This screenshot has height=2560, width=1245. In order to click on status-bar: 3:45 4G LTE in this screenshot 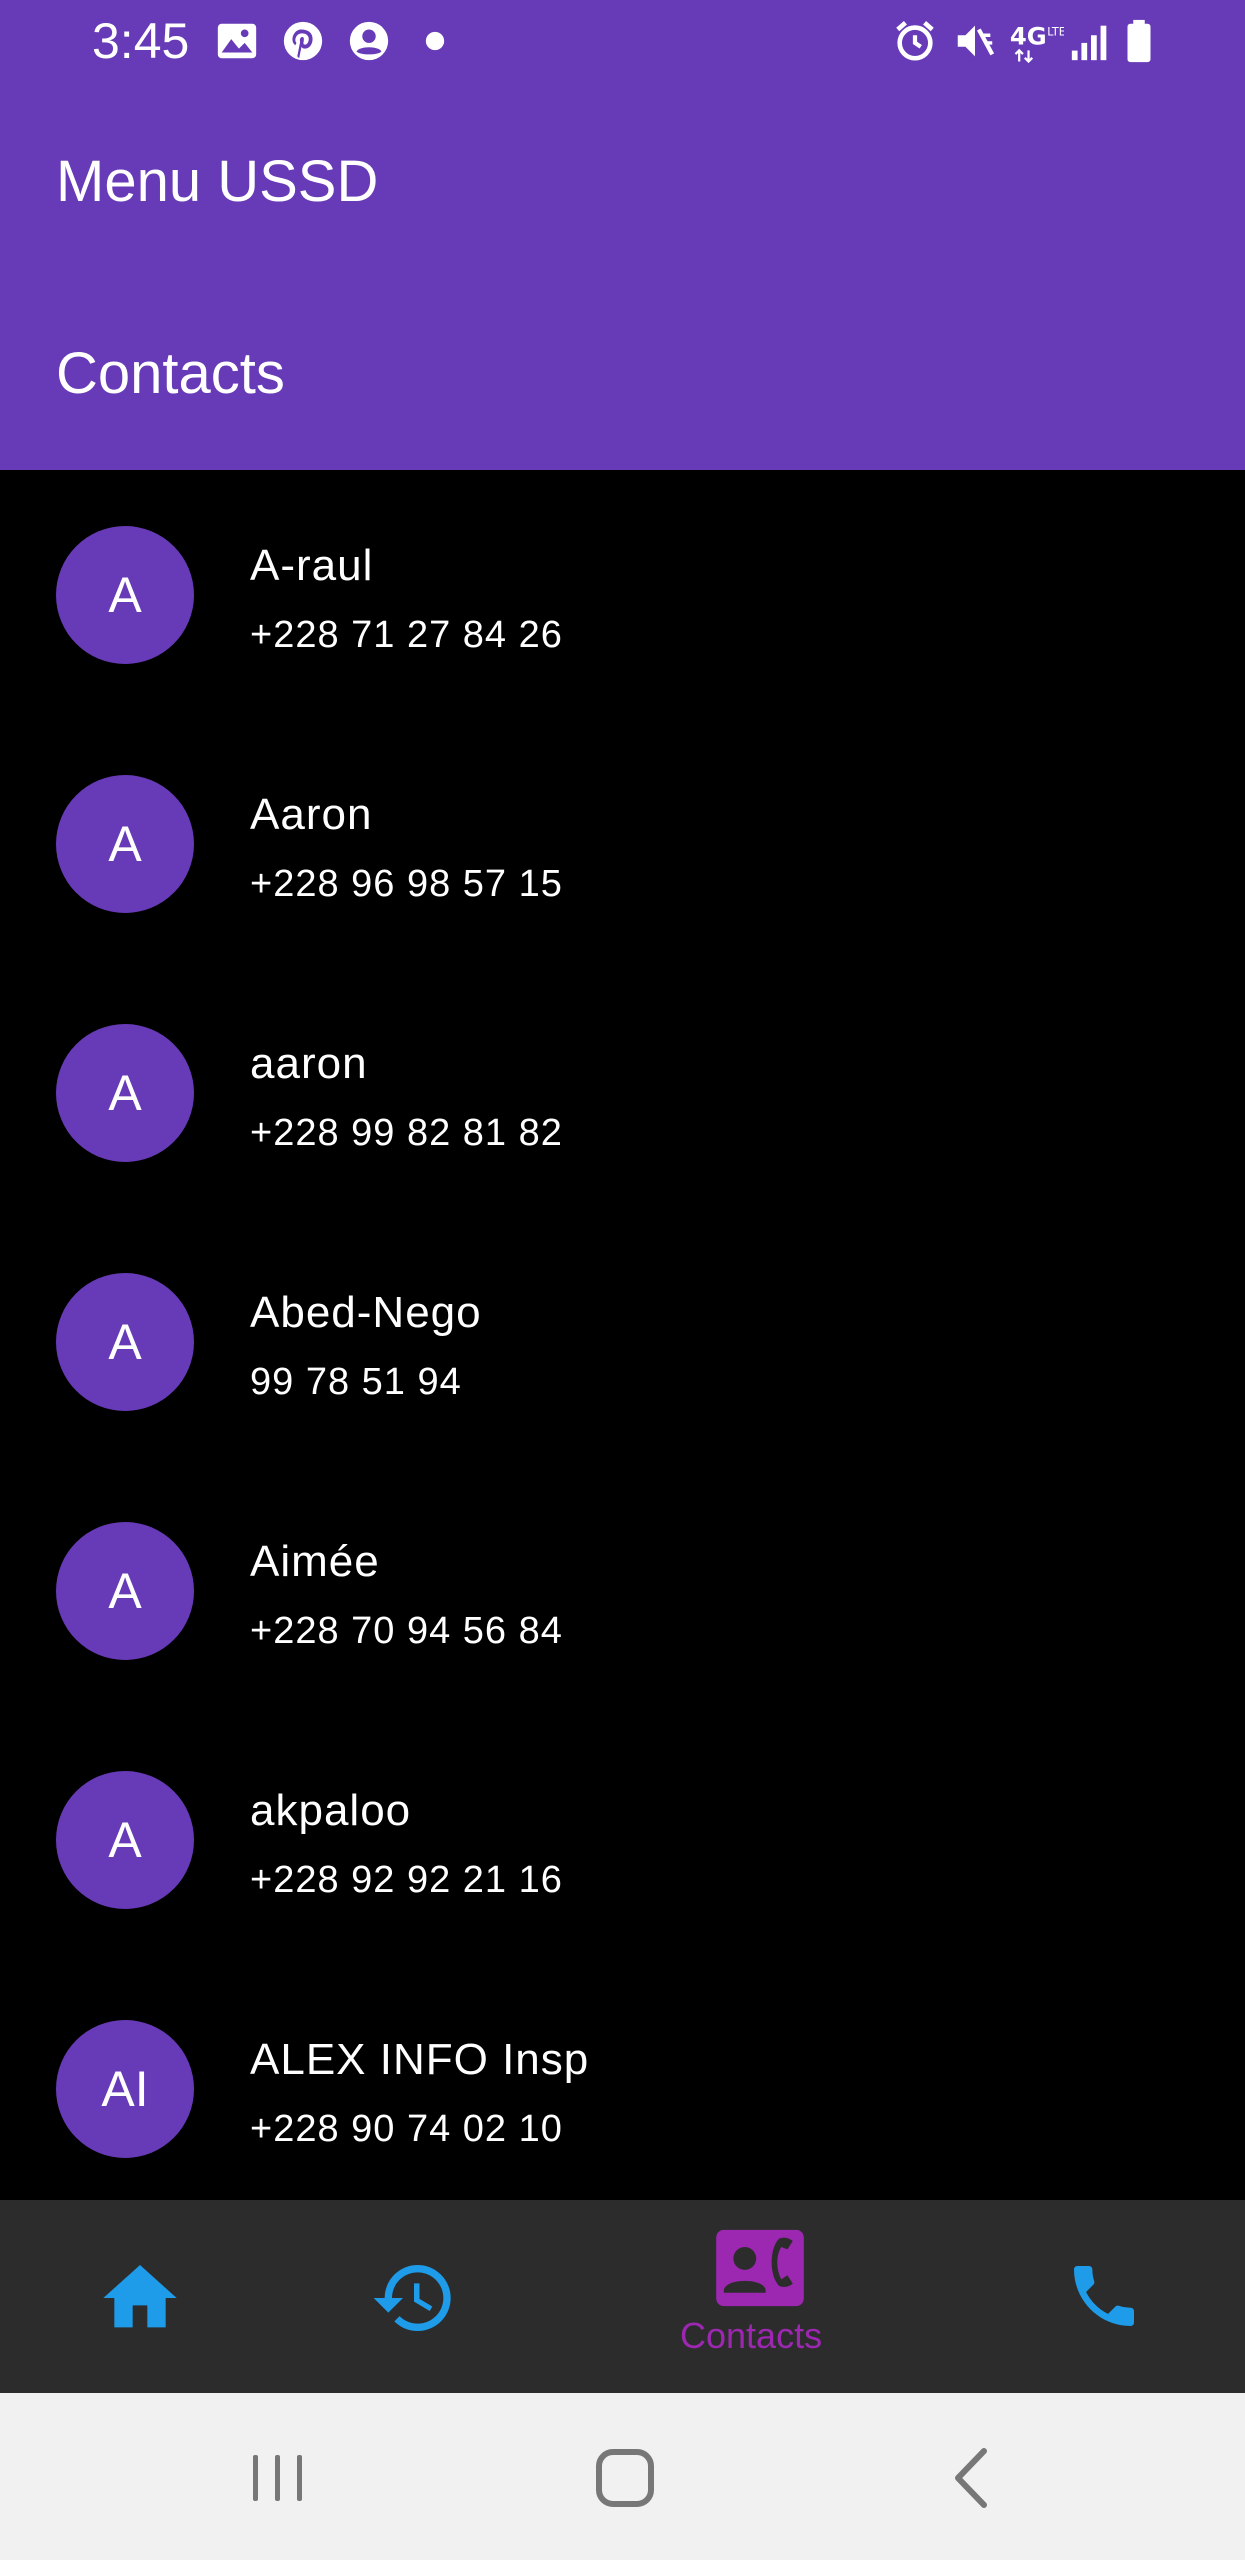, I will do `click(622, 41)`.